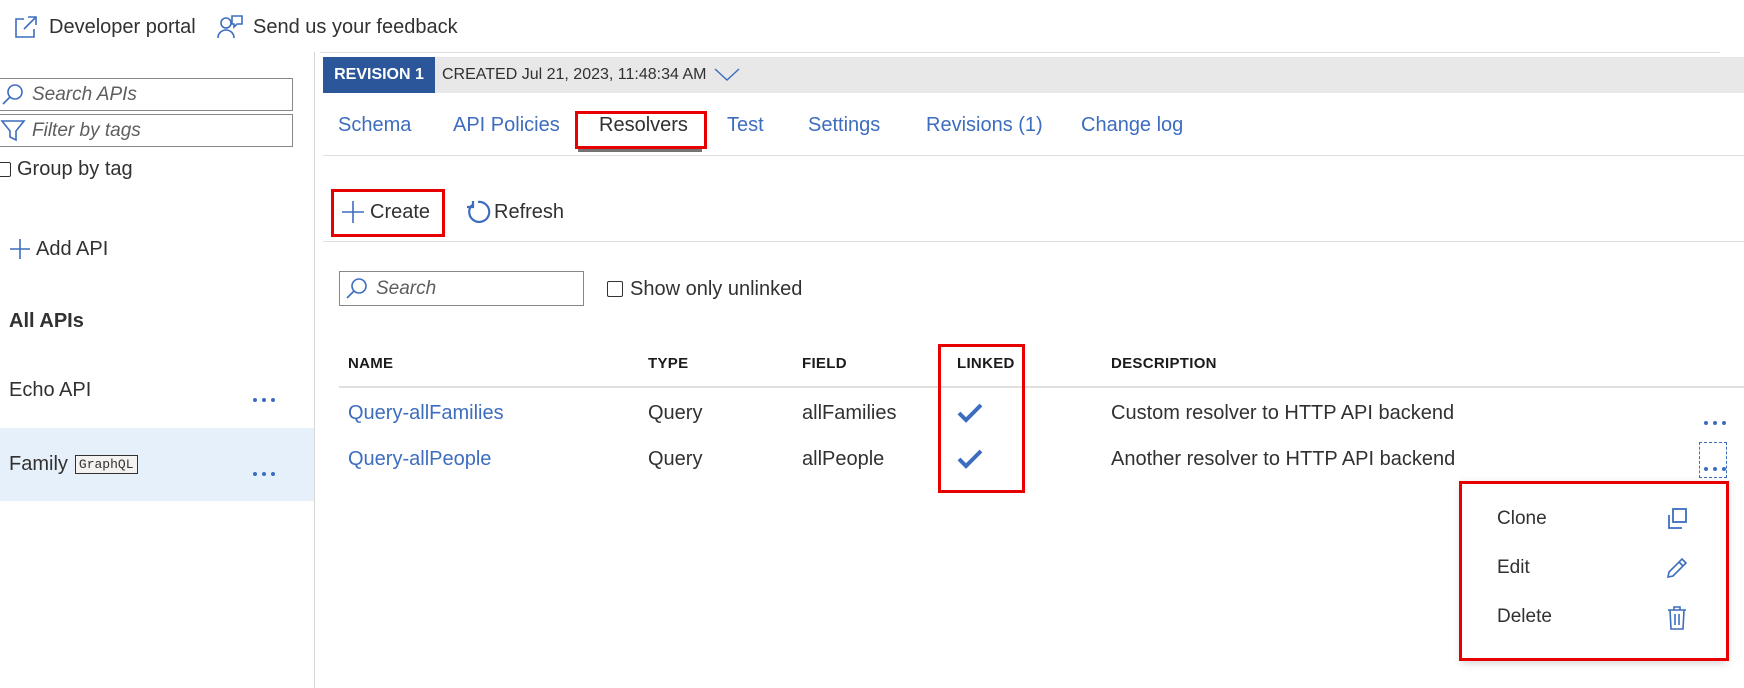 The image size is (1744, 688). Describe the element at coordinates (843, 459) in the screenshot. I see `resolver-field: allPeople` at that location.